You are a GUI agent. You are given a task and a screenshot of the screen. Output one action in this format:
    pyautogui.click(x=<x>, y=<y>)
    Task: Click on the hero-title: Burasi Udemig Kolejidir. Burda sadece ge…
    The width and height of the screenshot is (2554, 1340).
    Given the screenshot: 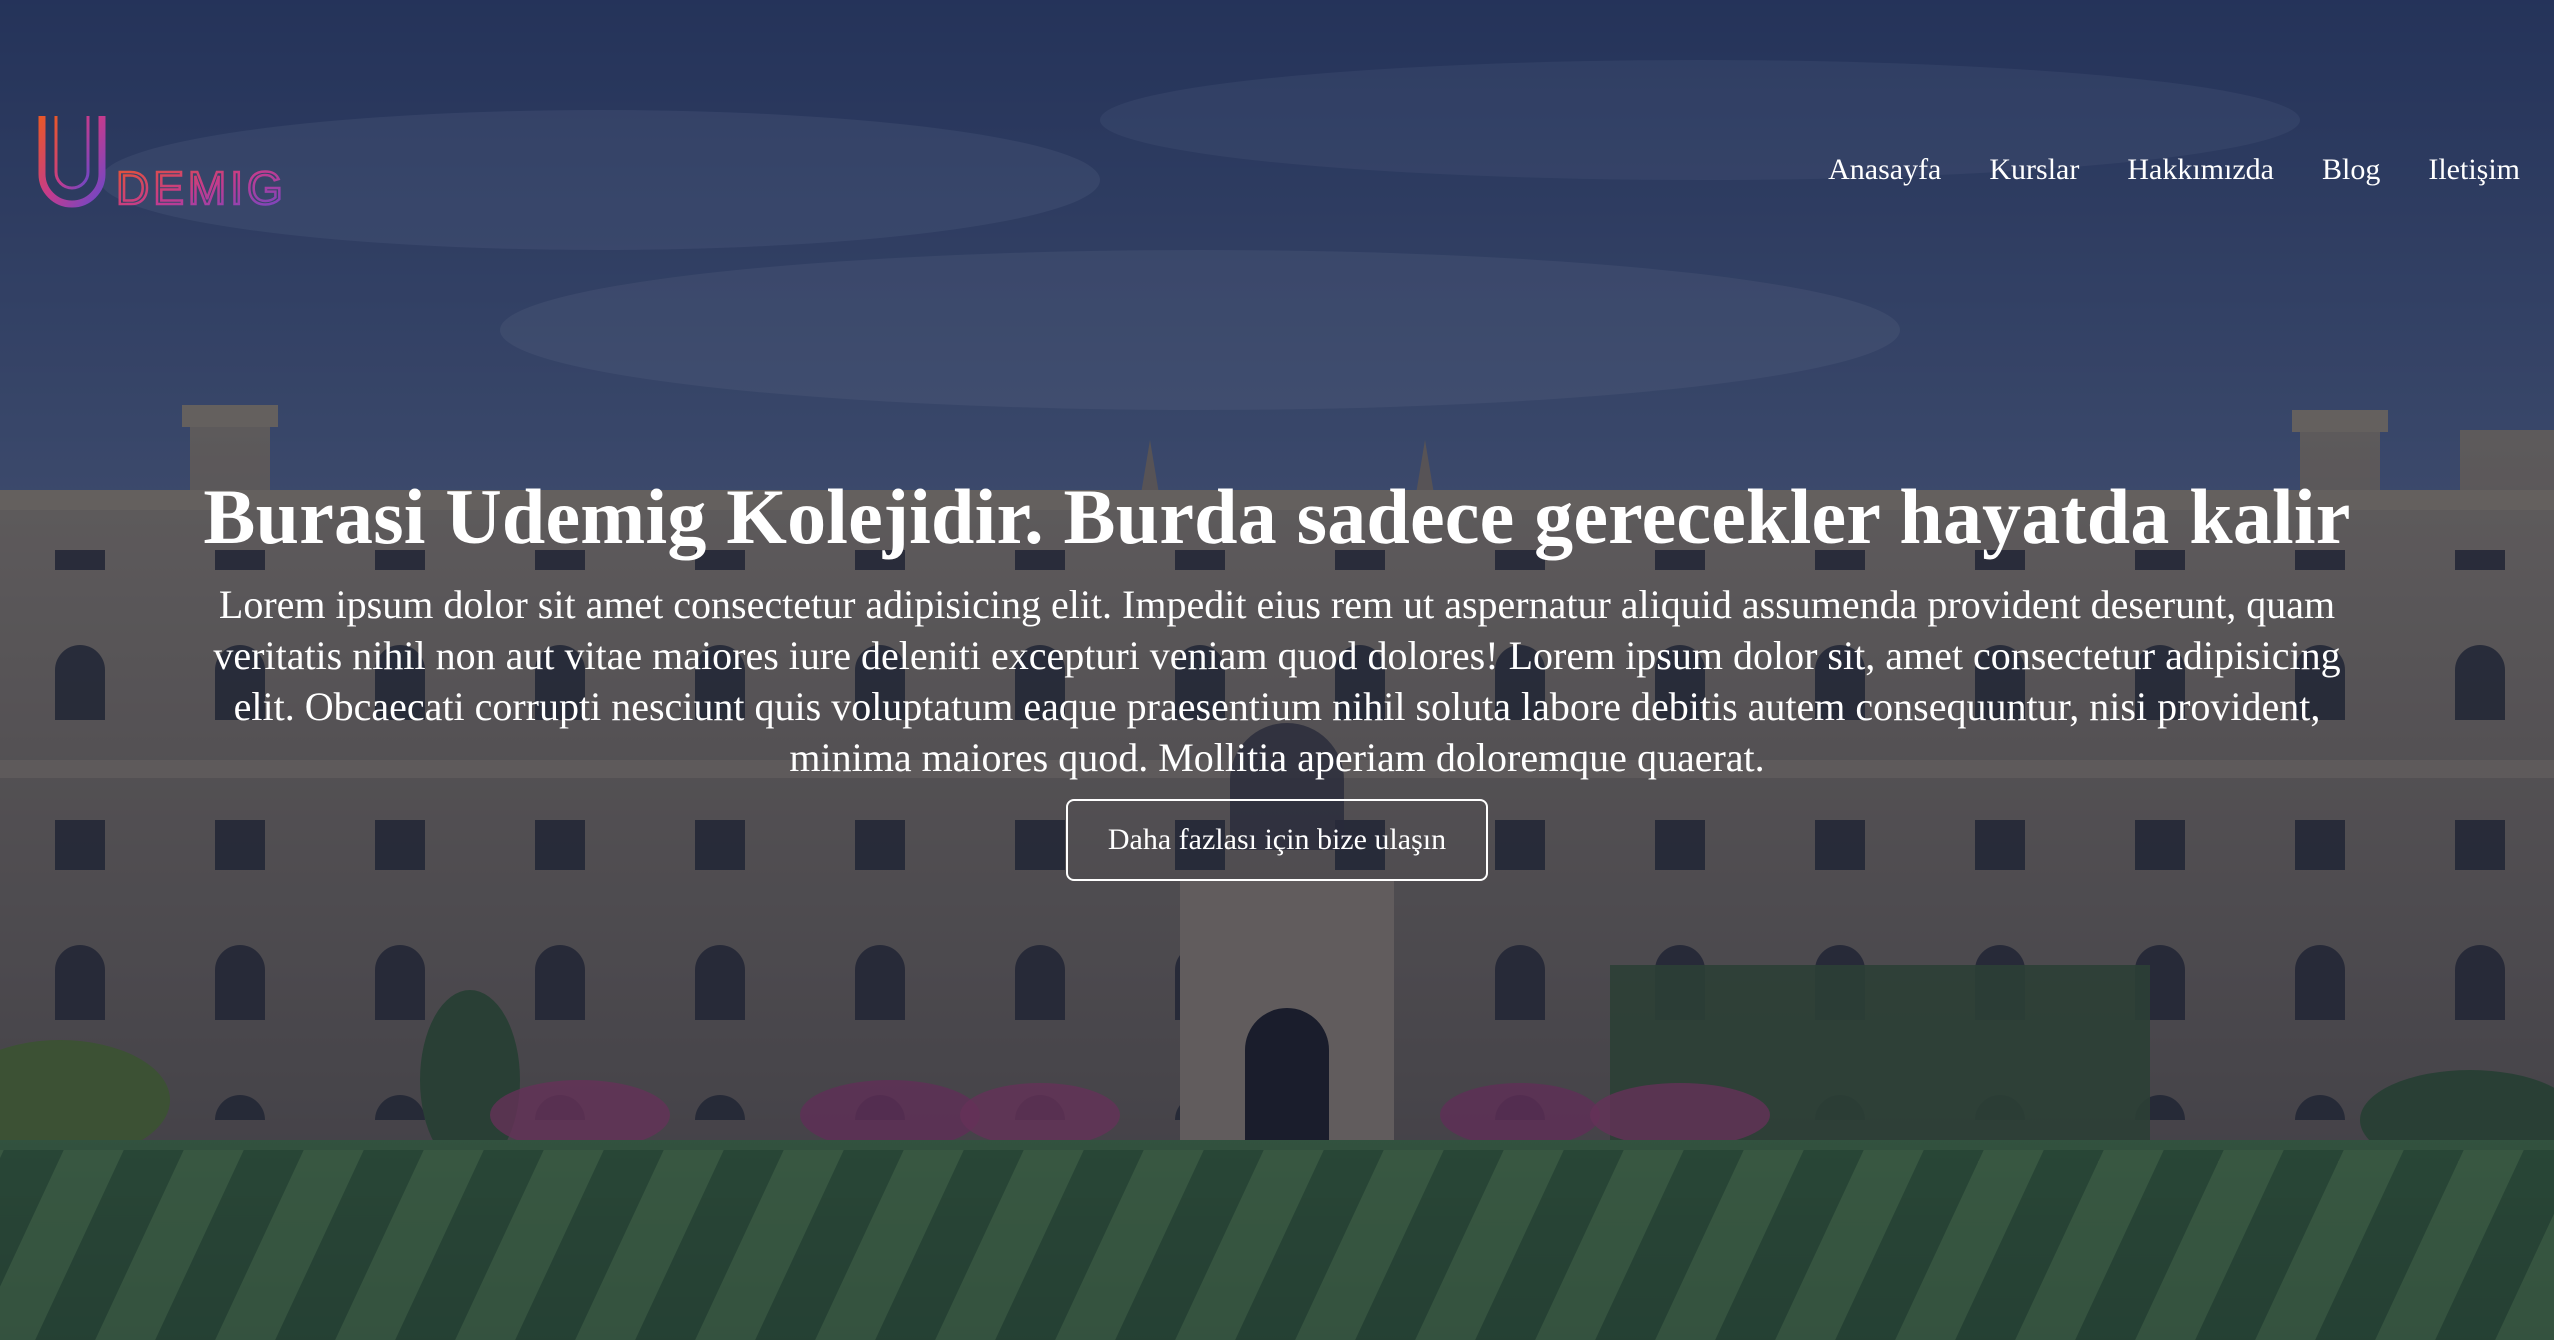 What is the action you would take?
    pyautogui.click(x=1277, y=516)
    